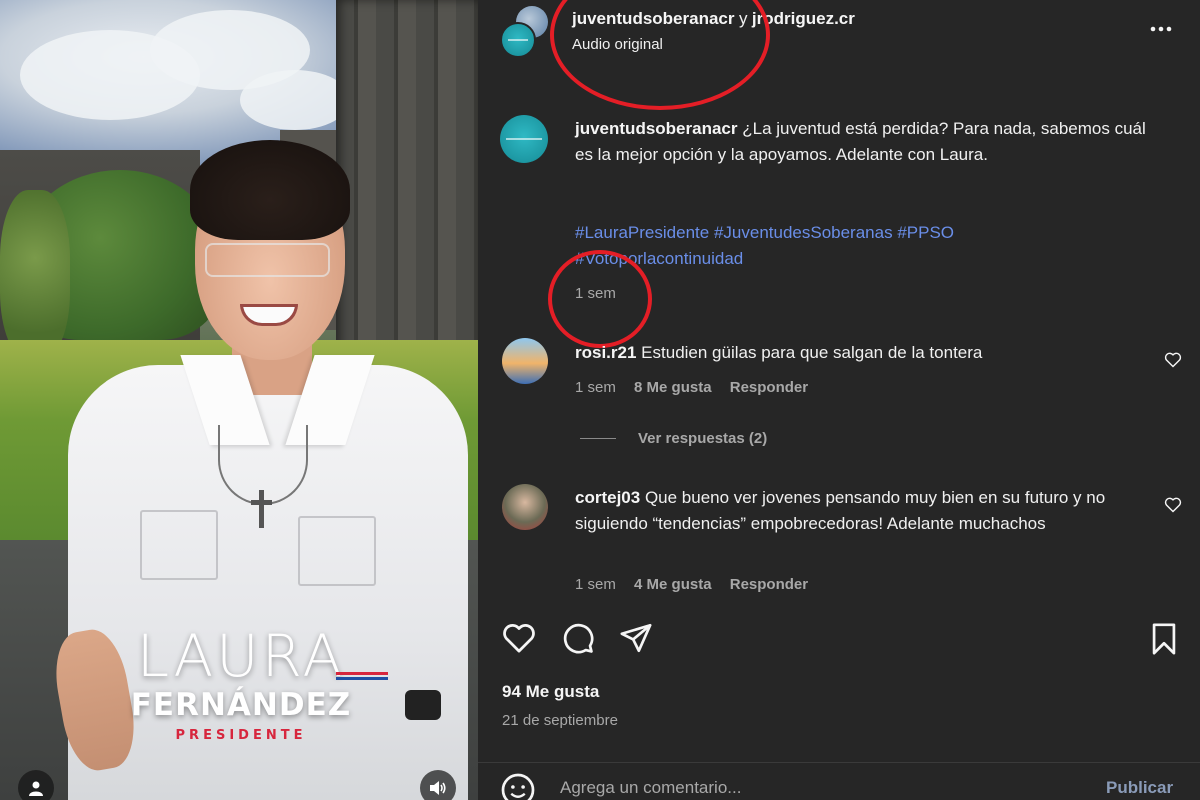  Describe the element at coordinates (295, 100) in the screenshot. I see `video-cloud` at that location.